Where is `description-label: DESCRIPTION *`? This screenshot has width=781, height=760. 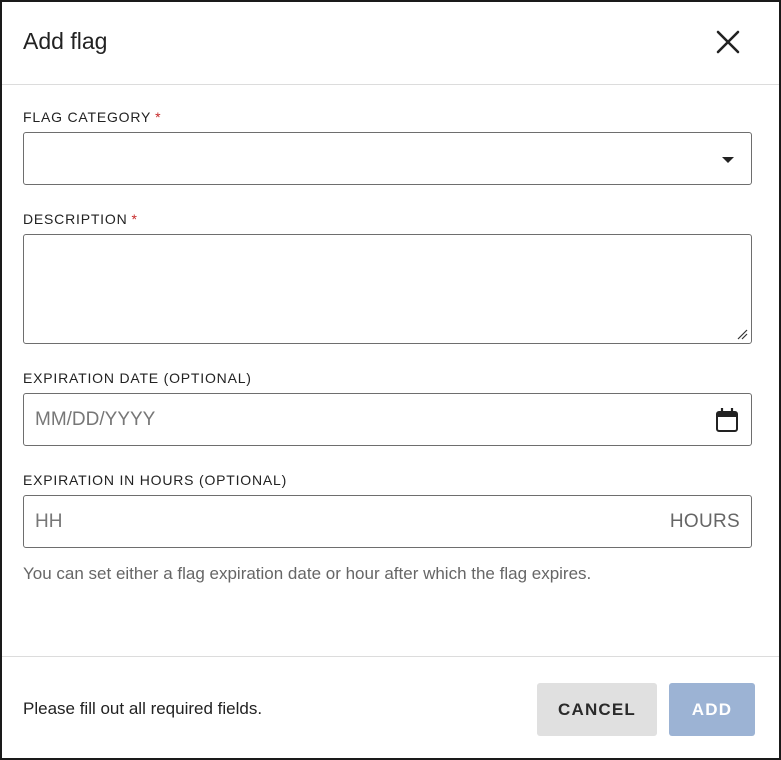 description-label: DESCRIPTION * is located at coordinates (80, 219).